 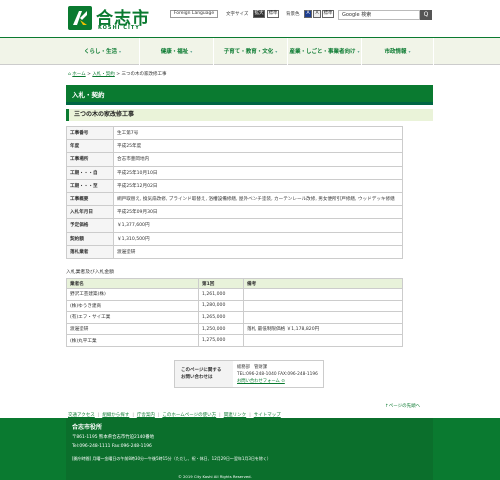 What do you see at coordinates (80, 18) in the screenshot?
I see `city-emblem-icon` at bounding box center [80, 18].